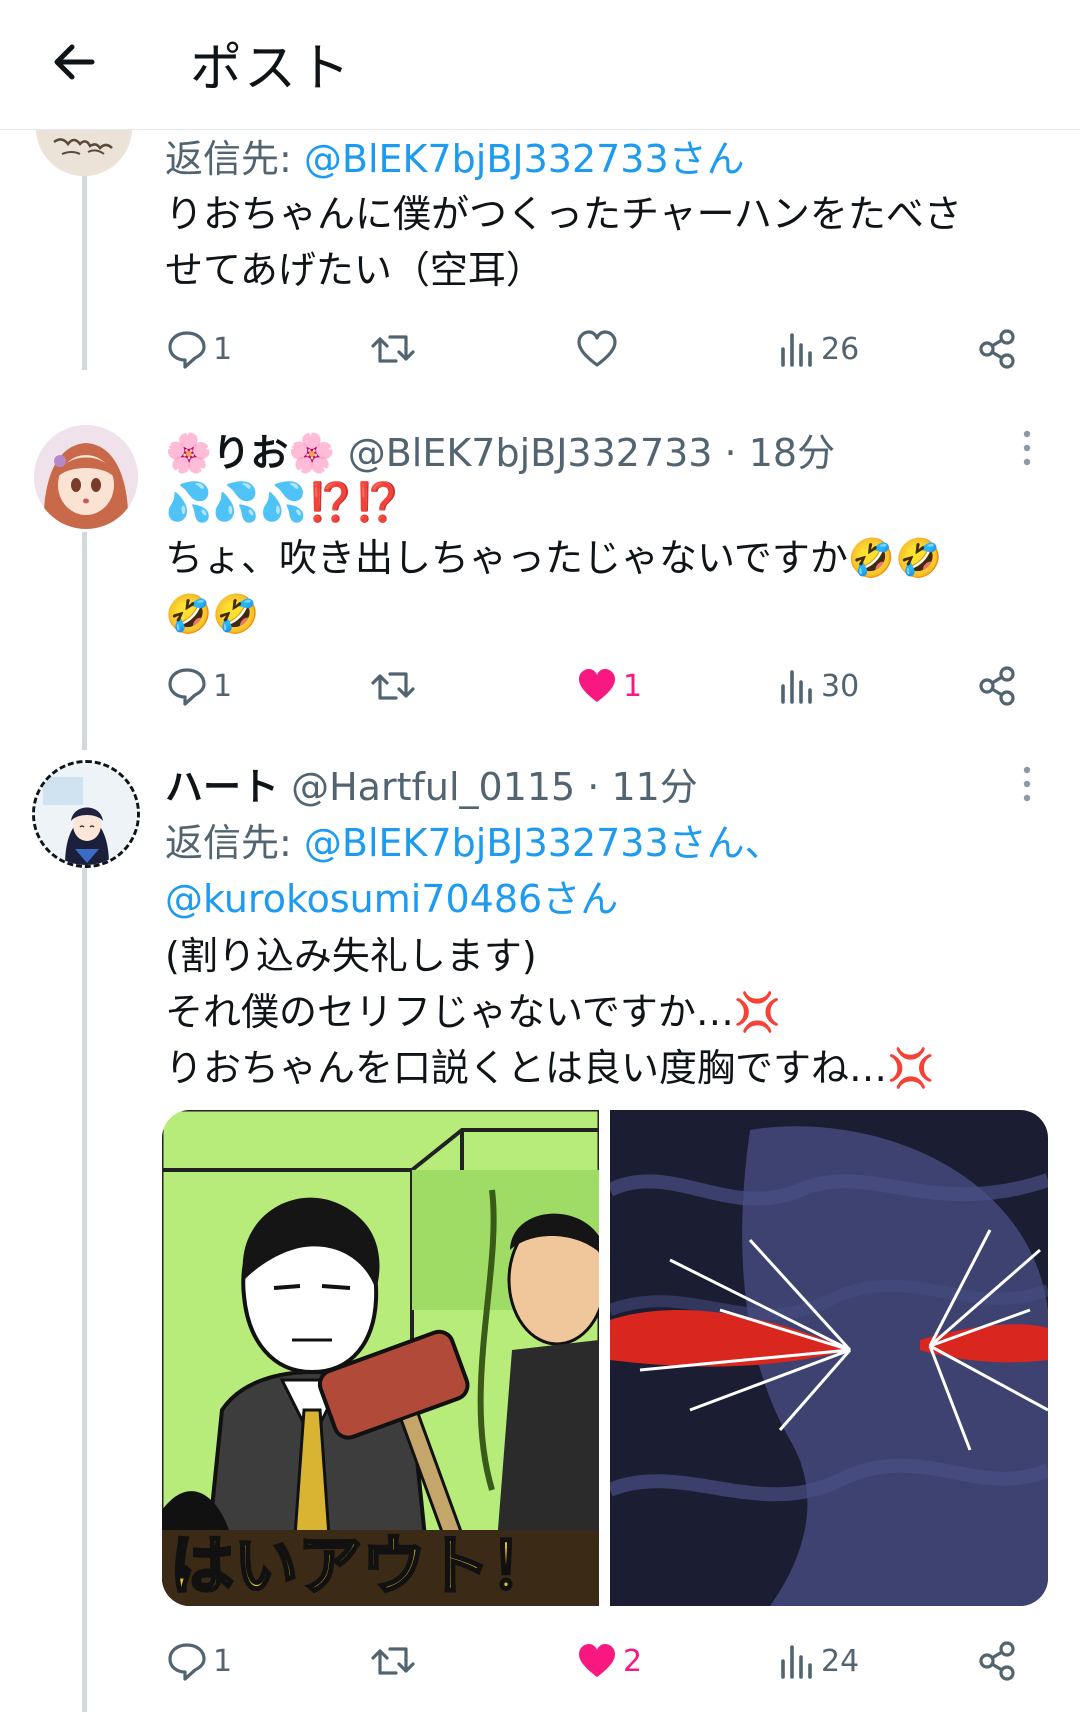 The height and width of the screenshot is (1712, 1080). Describe the element at coordinates (222, 787) in the screenshot. I see `display-name: ハート` at that location.